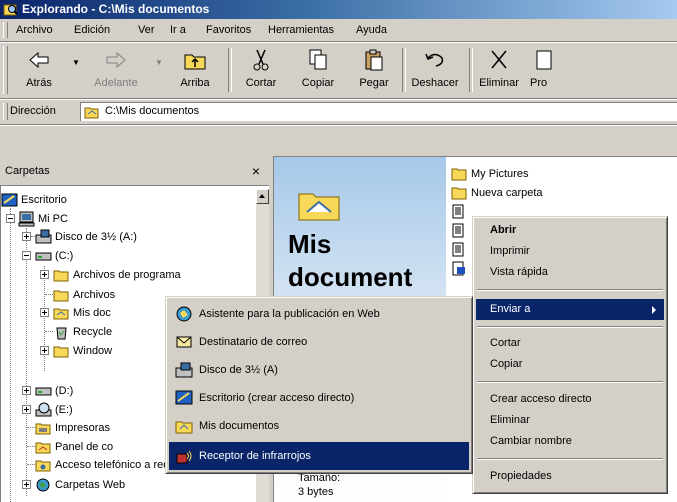 The height and width of the screenshot is (502, 677). What do you see at coordinates (93, 351) in the screenshot?
I see `tree-label: Window` at bounding box center [93, 351].